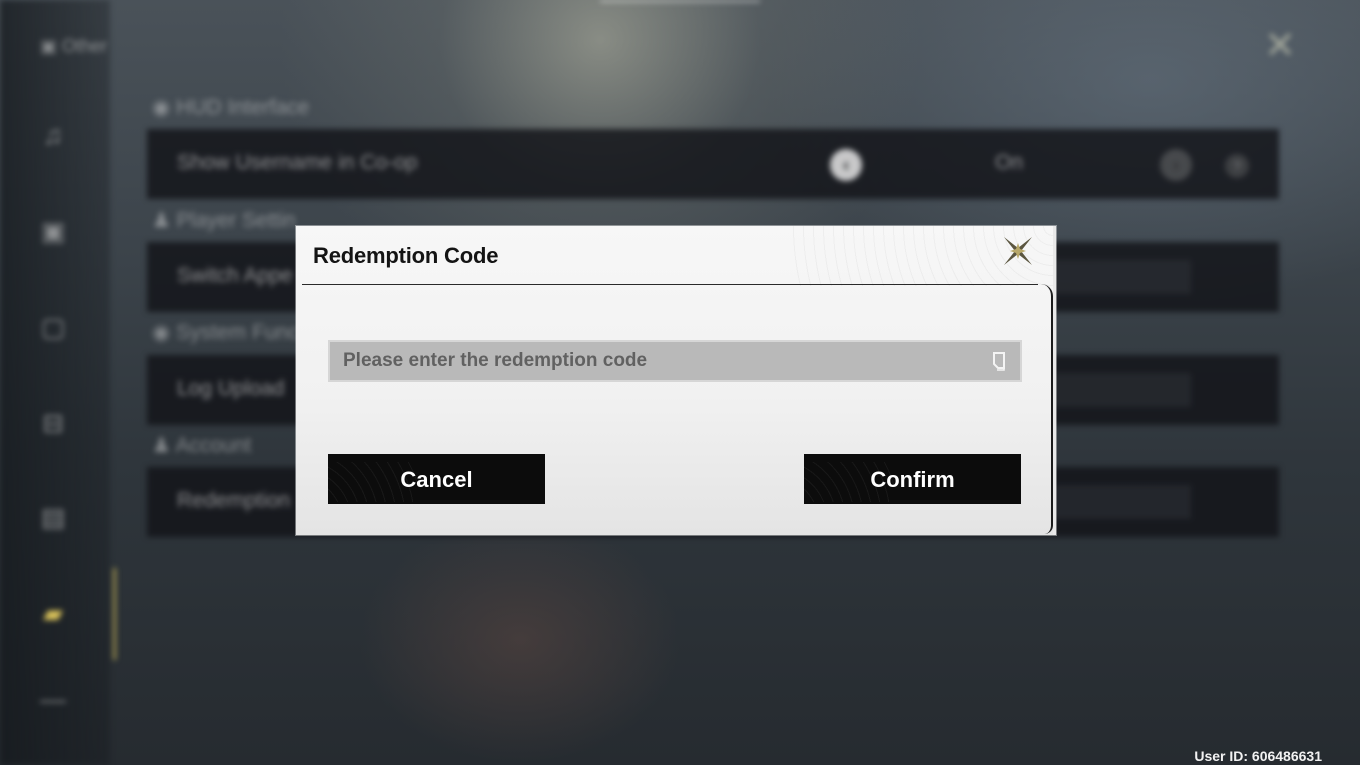 This screenshot has height=765, width=1360. I want to click on setting-row-show-username: Show Username in Co-op ‹ On › ?, so click(713, 164).